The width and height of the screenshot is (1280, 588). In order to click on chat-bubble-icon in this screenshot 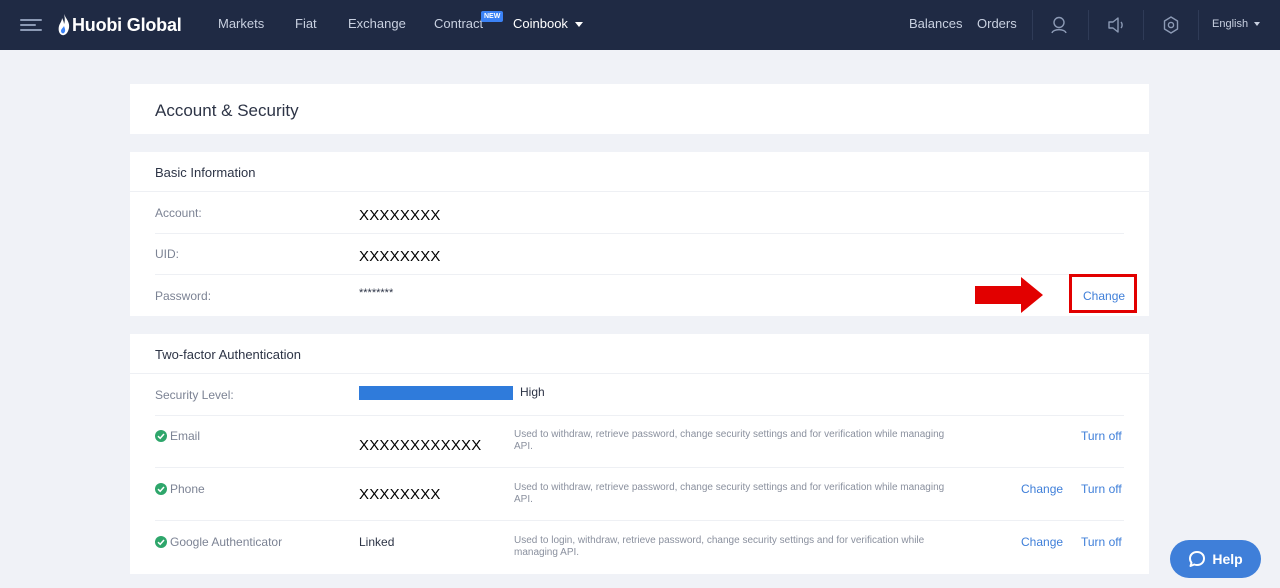, I will do `click(1197, 559)`.